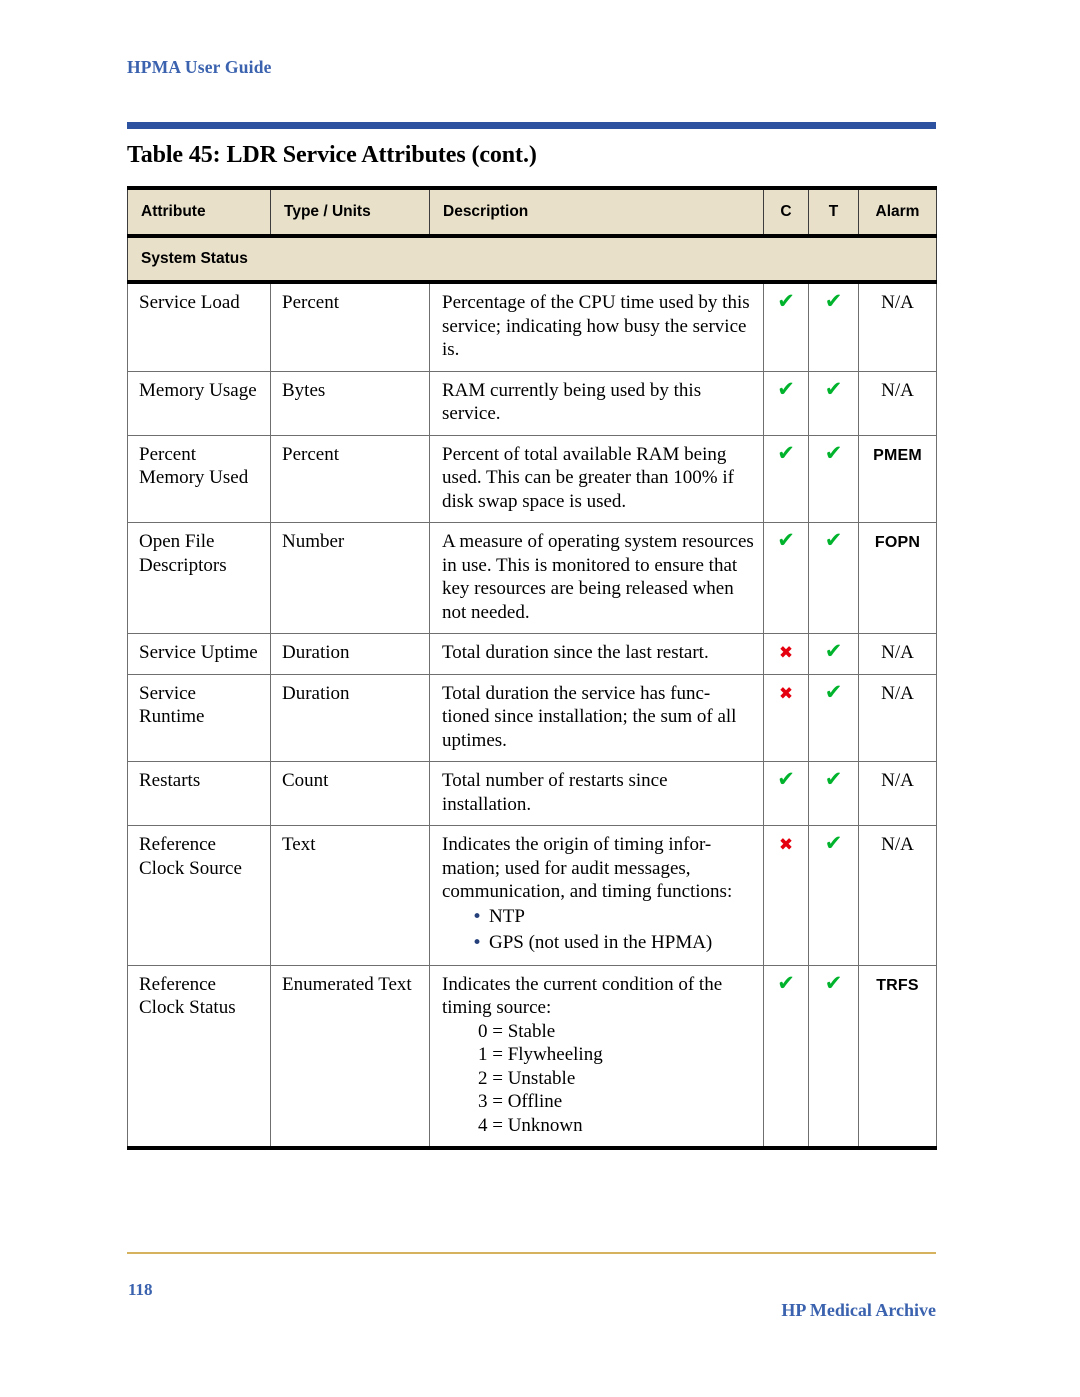 The width and height of the screenshot is (1080, 1397). I want to click on cell-attribute: Memory Usage, so click(199, 403).